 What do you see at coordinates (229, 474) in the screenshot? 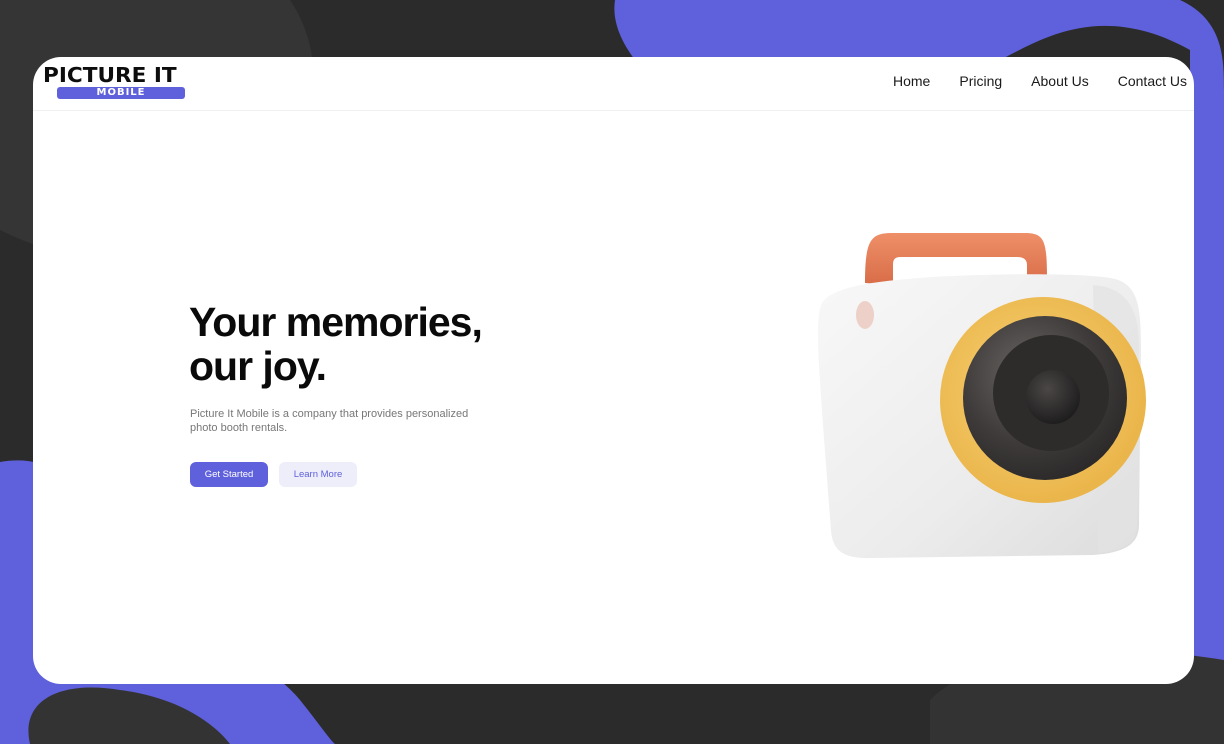
I see `get-started-button: Get Started` at bounding box center [229, 474].